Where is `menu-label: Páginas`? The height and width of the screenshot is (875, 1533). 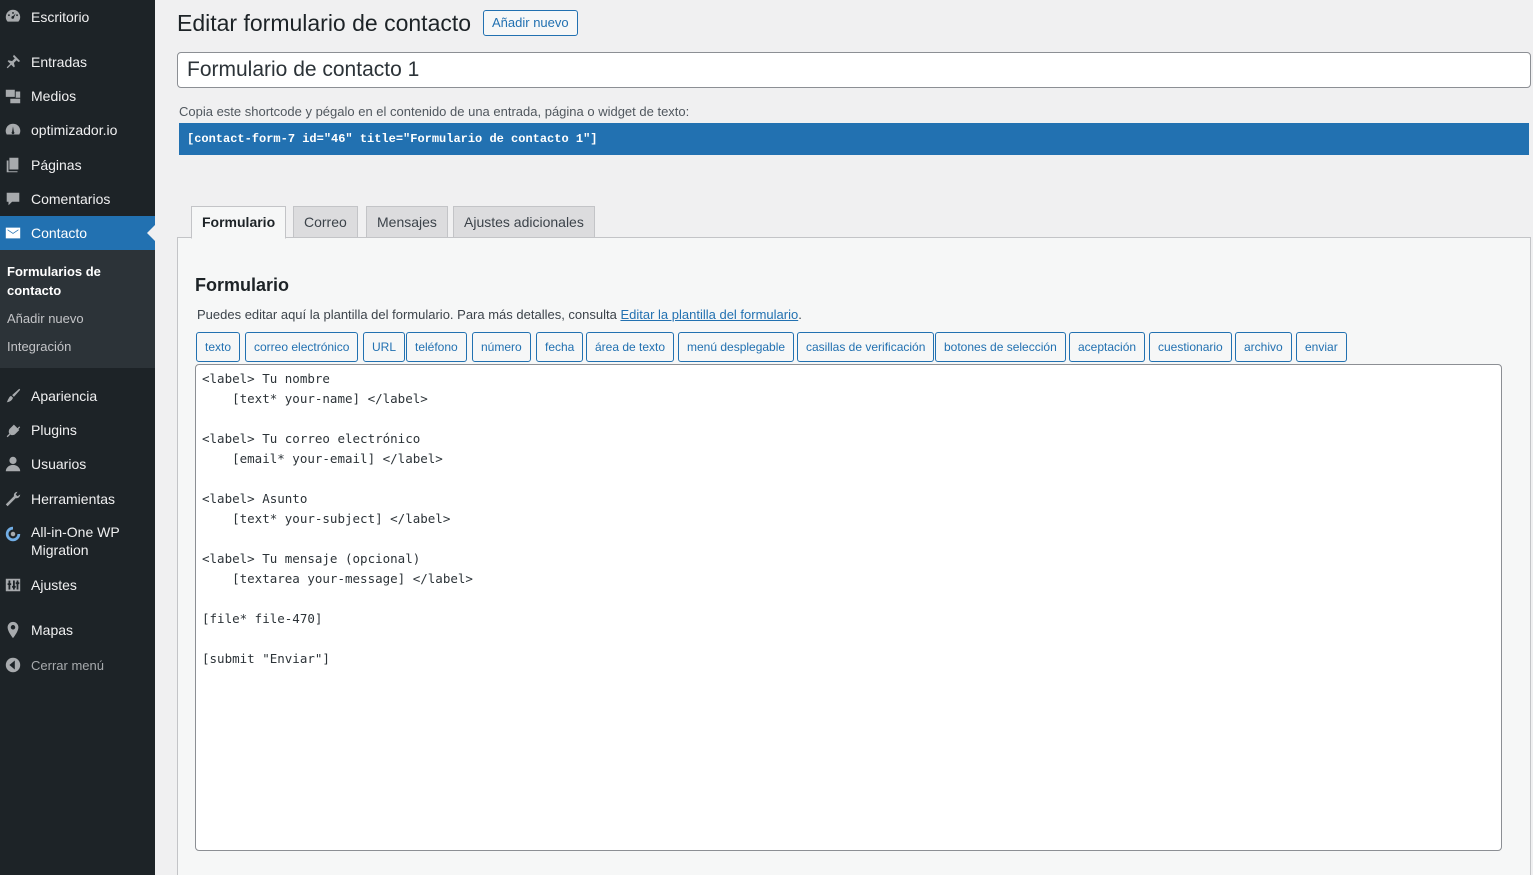 menu-label: Páginas is located at coordinates (56, 165).